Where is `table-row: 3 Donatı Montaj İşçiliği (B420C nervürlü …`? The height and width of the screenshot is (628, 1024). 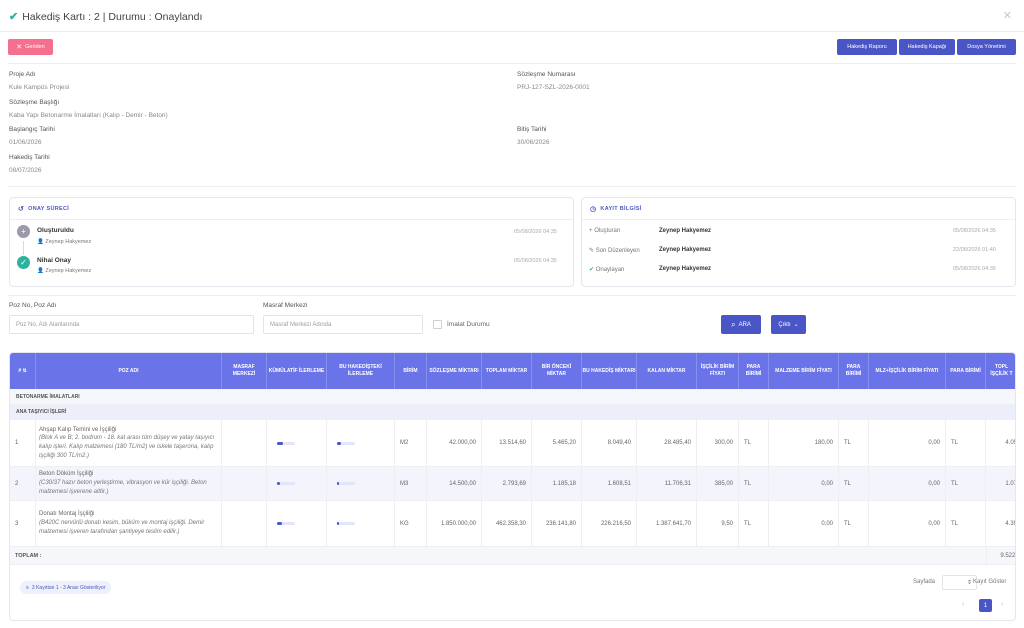 table-row: 3 Donatı Montaj İşçiliği (B420C nervürlü … is located at coordinates (512, 524).